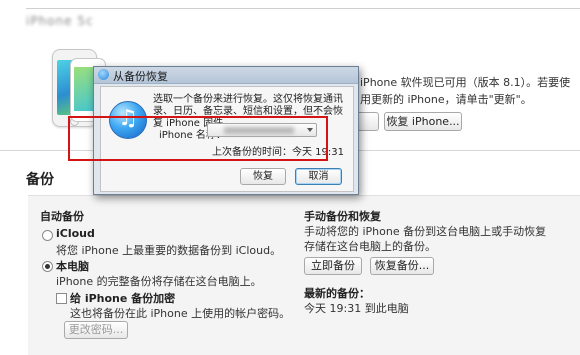 This screenshot has width=580, height=355. I want to click on latest-backup-value: 今天 19:31 到此电脑, so click(356, 308).